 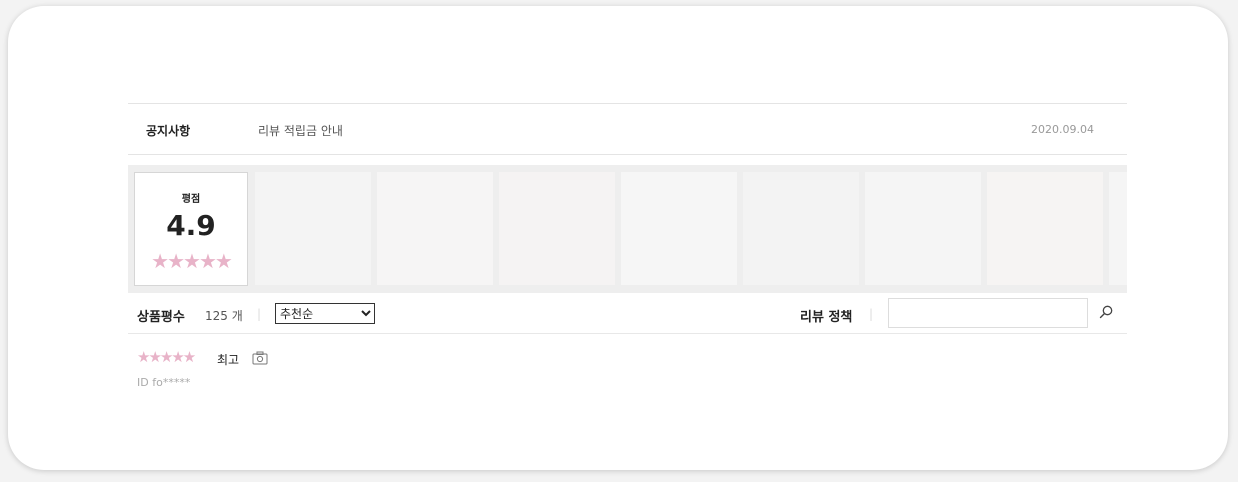 What do you see at coordinates (161, 317) in the screenshot?
I see `review-count-label: 상품평수` at bounding box center [161, 317].